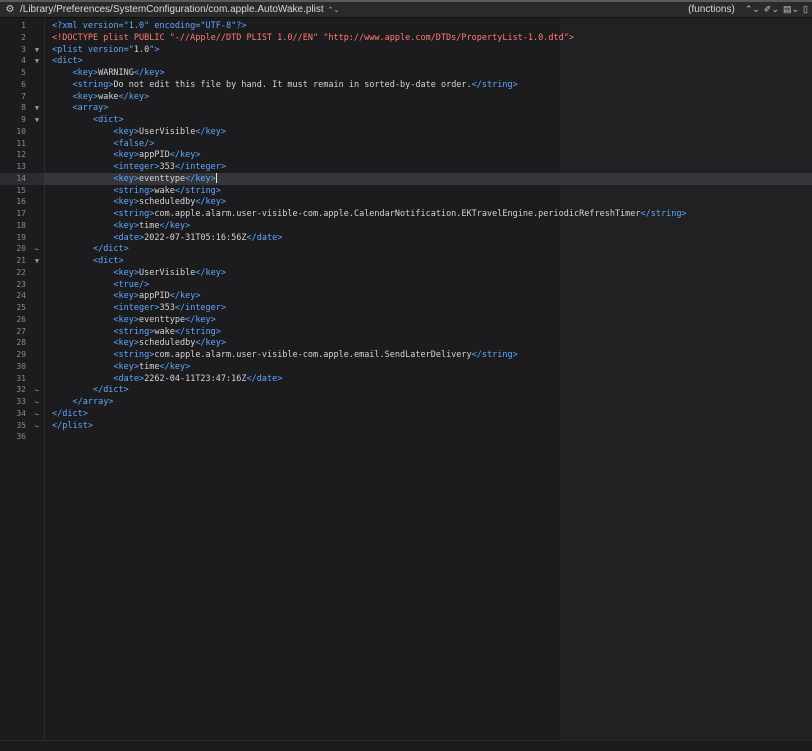 The width and height of the screenshot is (812, 751). What do you see at coordinates (167, 343) in the screenshot?
I see `code-text: scheduledby` at bounding box center [167, 343].